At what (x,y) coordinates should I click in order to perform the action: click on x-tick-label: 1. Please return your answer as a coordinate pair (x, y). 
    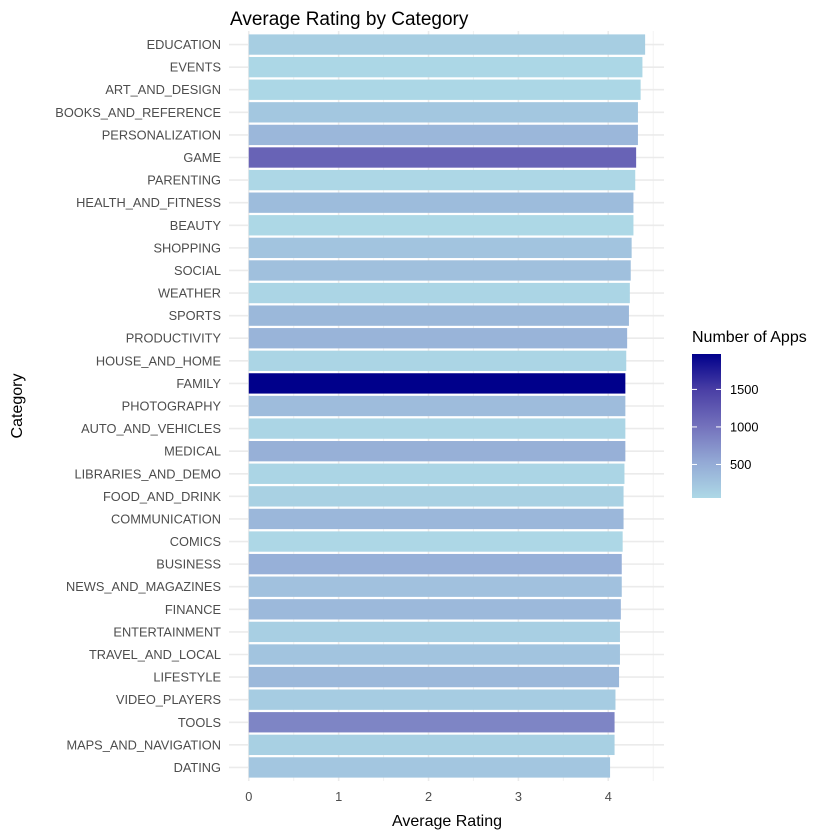
    Looking at the image, I should click on (338, 796).